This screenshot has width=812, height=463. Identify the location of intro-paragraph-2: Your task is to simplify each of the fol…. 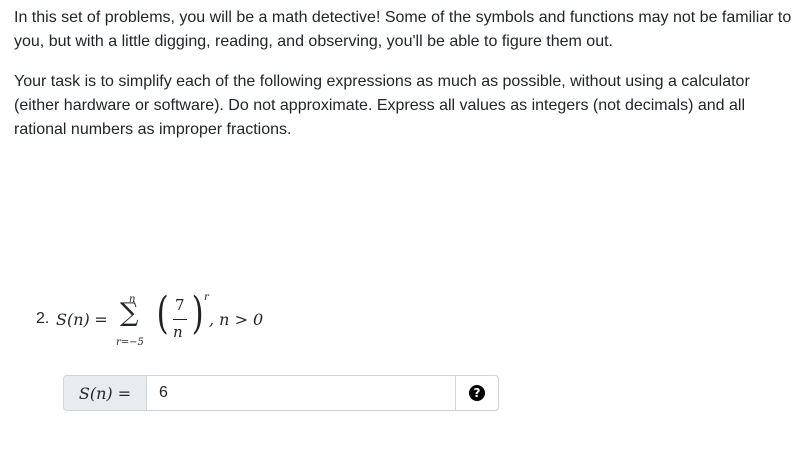
(382, 105).